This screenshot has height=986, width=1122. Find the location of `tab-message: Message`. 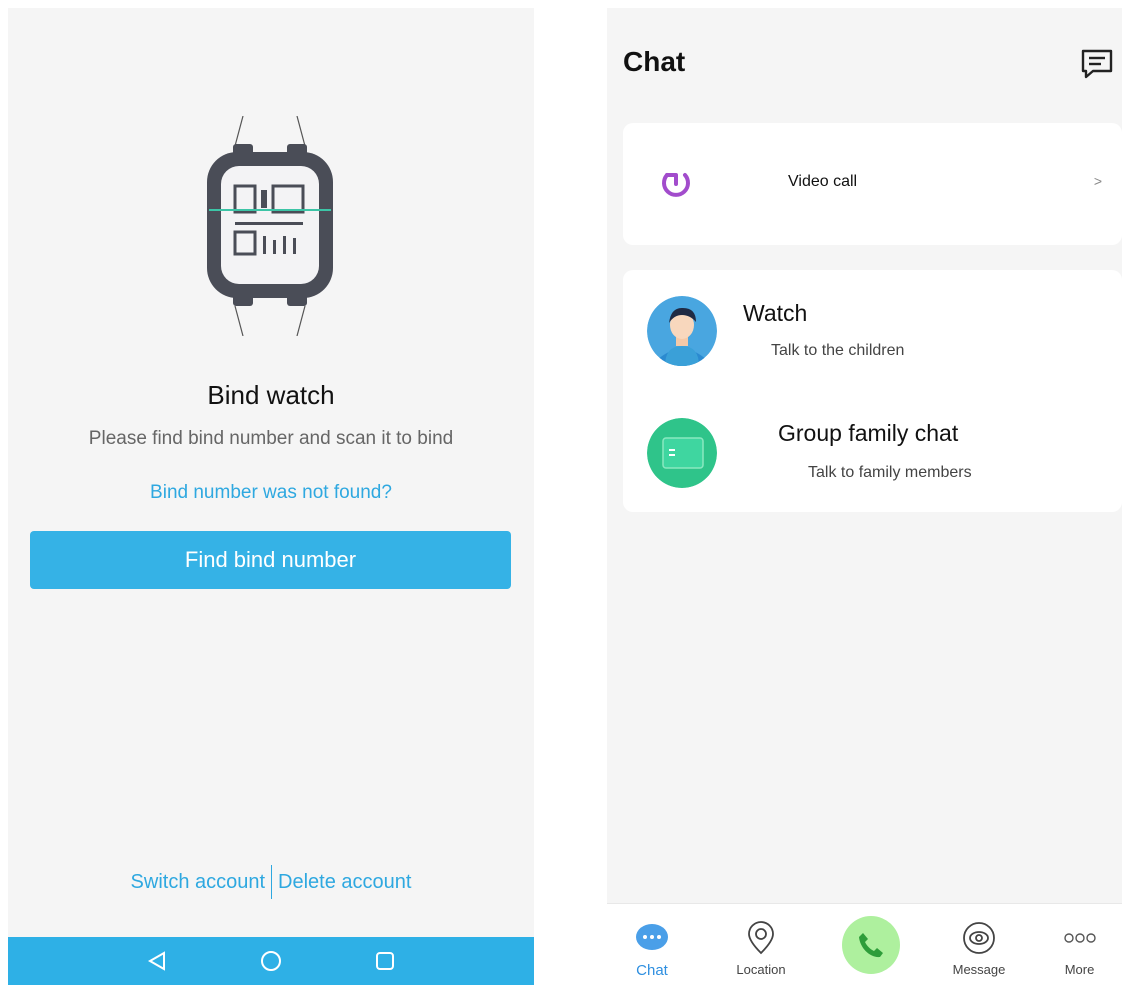

tab-message: Message is located at coordinates (979, 945).